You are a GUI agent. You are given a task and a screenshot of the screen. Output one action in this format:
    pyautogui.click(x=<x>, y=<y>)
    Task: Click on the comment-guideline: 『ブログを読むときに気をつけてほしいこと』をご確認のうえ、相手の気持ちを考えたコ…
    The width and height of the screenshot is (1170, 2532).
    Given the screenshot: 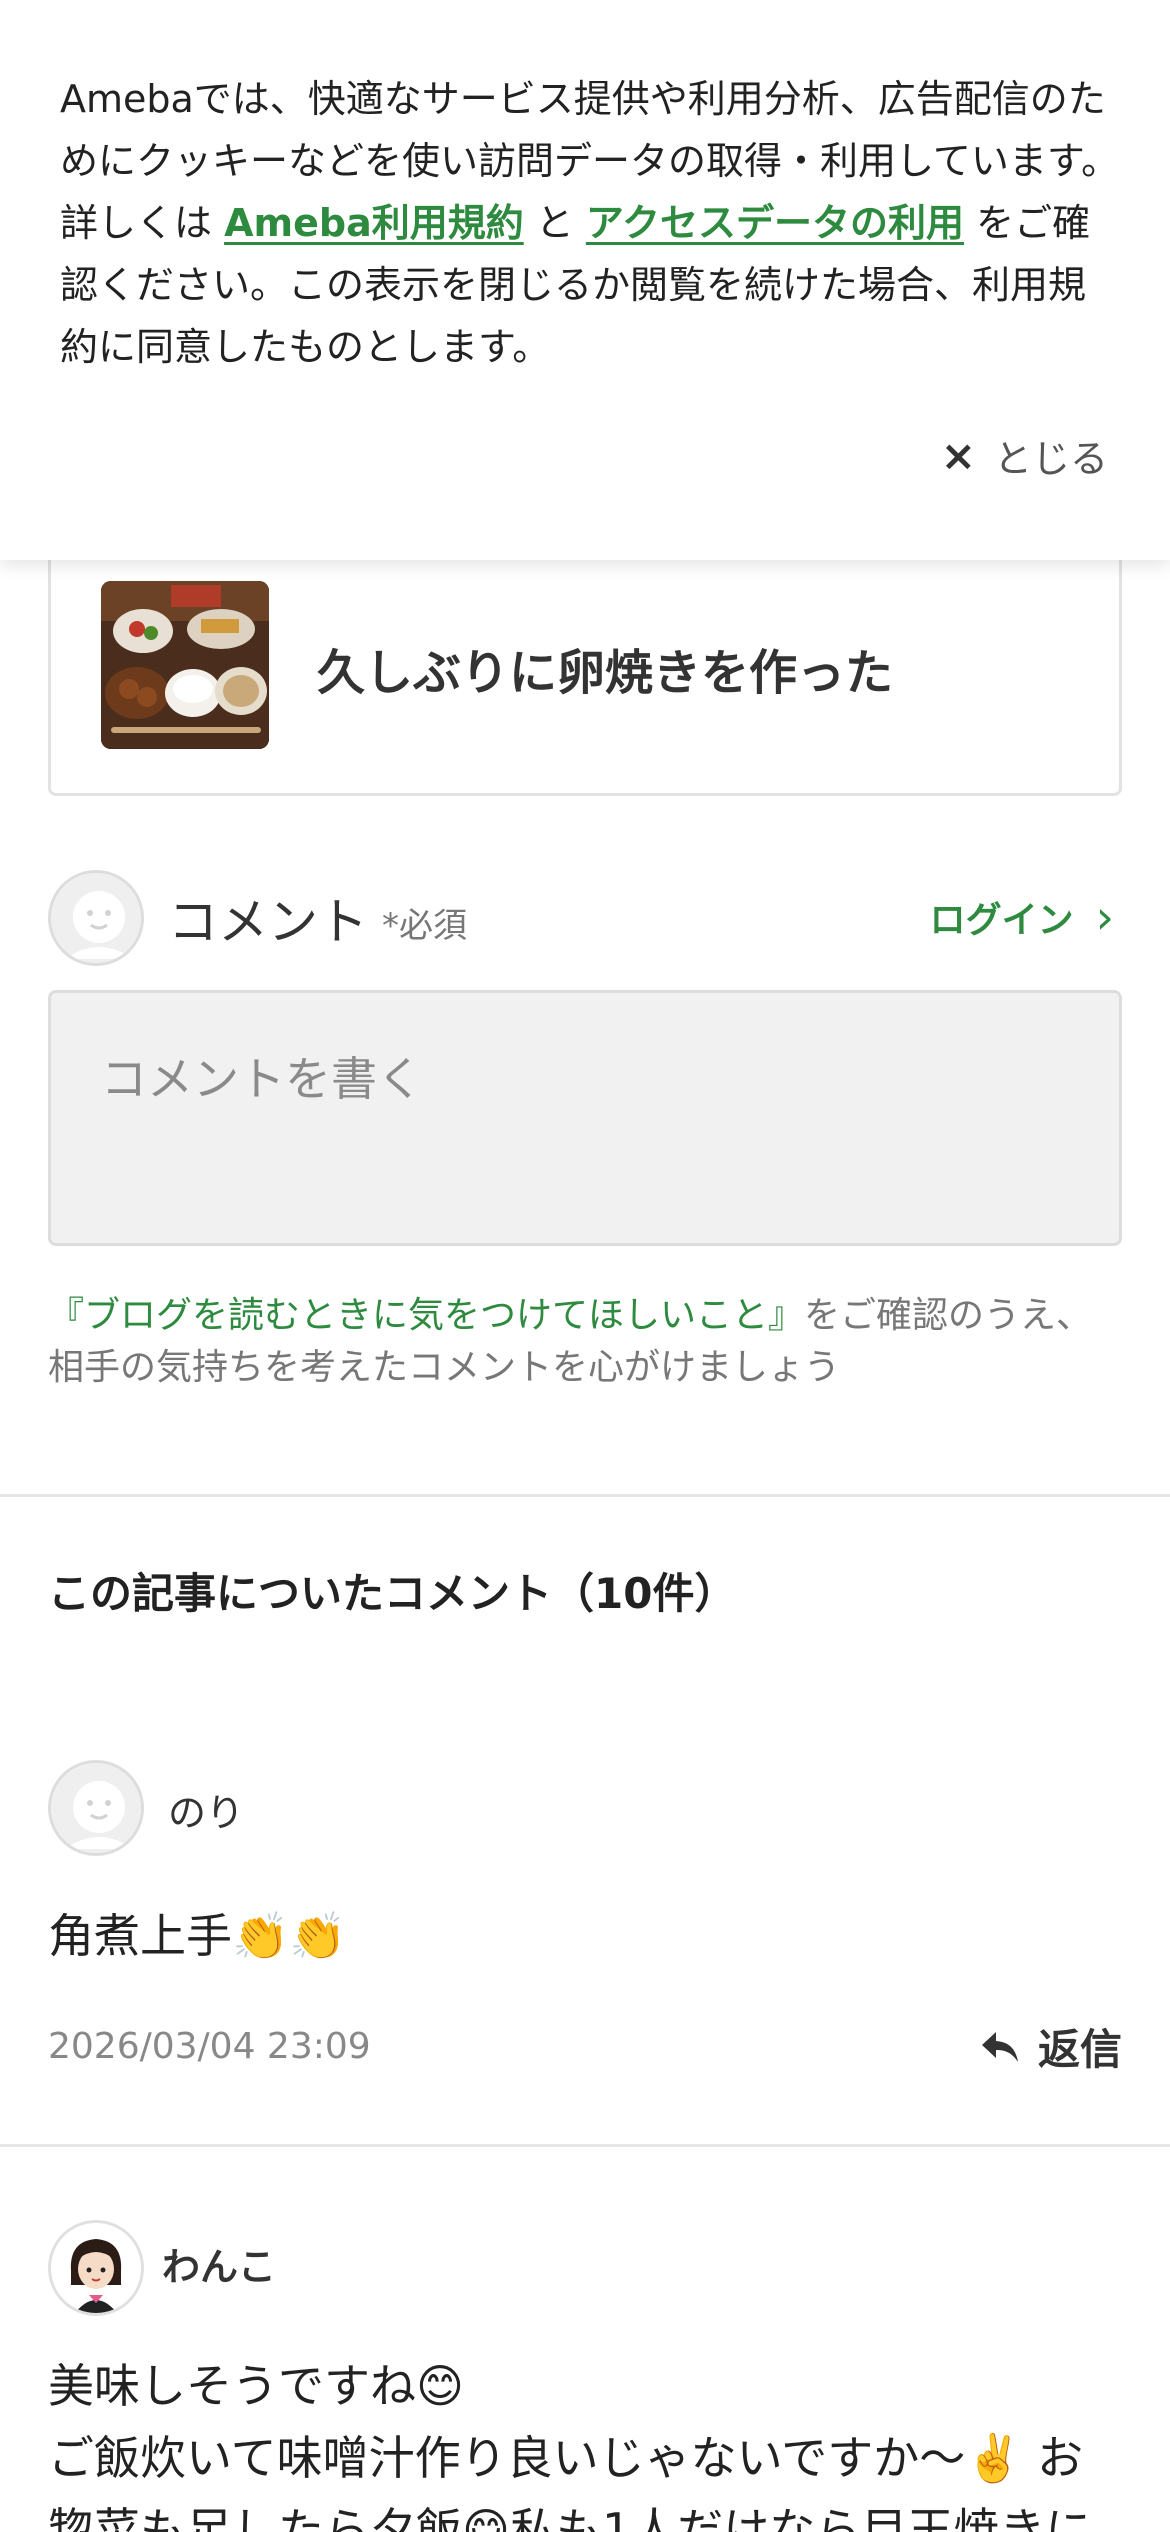 What is the action you would take?
    pyautogui.click(x=588, y=1342)
    